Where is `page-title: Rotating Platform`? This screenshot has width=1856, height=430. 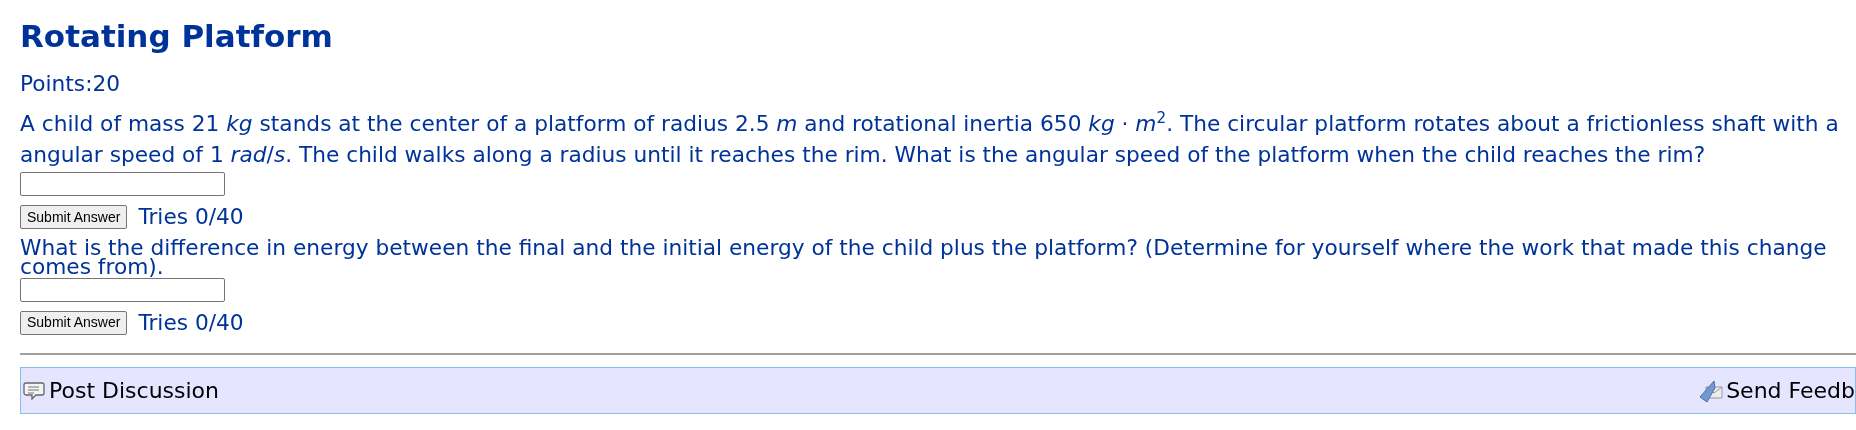 page-title: Rotating Platform is located at coordinates (176, 36).